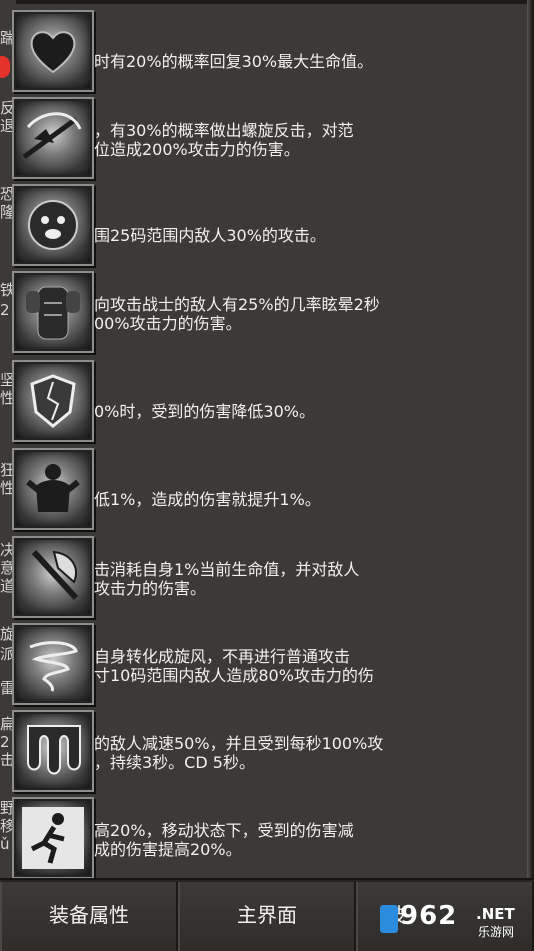 The width and height of the screenshot is (534, 951). I want to click on skill-description: 低1%，造成的伤害就提升1%。, so click(259, 499).